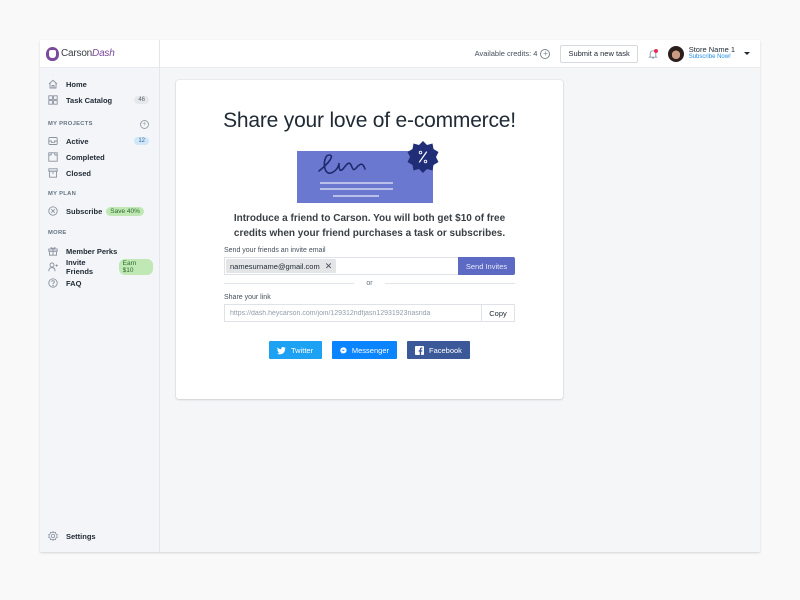 The width and height of the screenshot is (800, 600). Describe the element at coordinates (655, 50) in the screenshot. I see `notification-dot` at that location.